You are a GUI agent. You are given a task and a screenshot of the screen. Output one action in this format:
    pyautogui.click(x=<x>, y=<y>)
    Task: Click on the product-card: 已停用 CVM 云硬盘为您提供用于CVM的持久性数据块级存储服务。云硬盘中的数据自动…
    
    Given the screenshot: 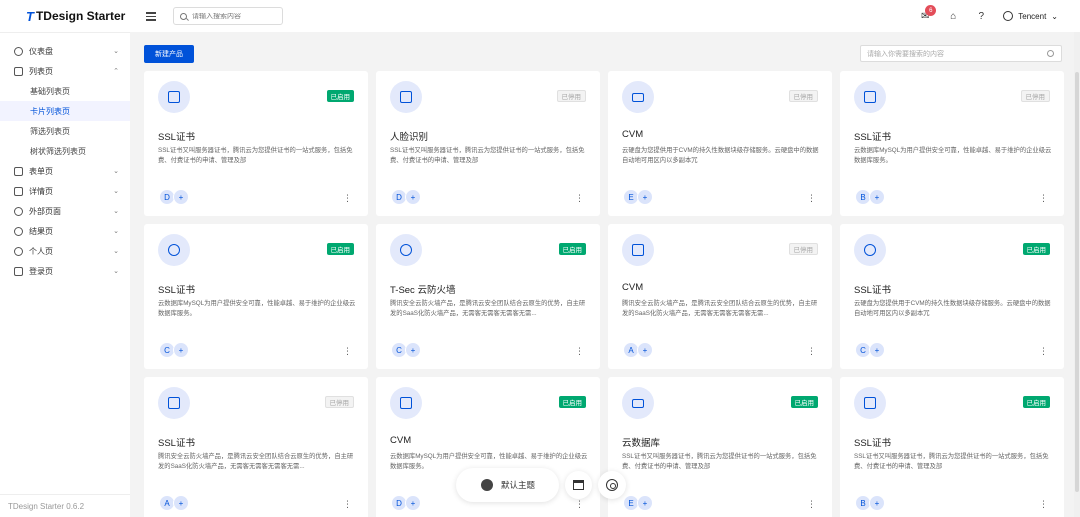 What is the action you would take?
    pyautogui.click(x=720, y=143)
    